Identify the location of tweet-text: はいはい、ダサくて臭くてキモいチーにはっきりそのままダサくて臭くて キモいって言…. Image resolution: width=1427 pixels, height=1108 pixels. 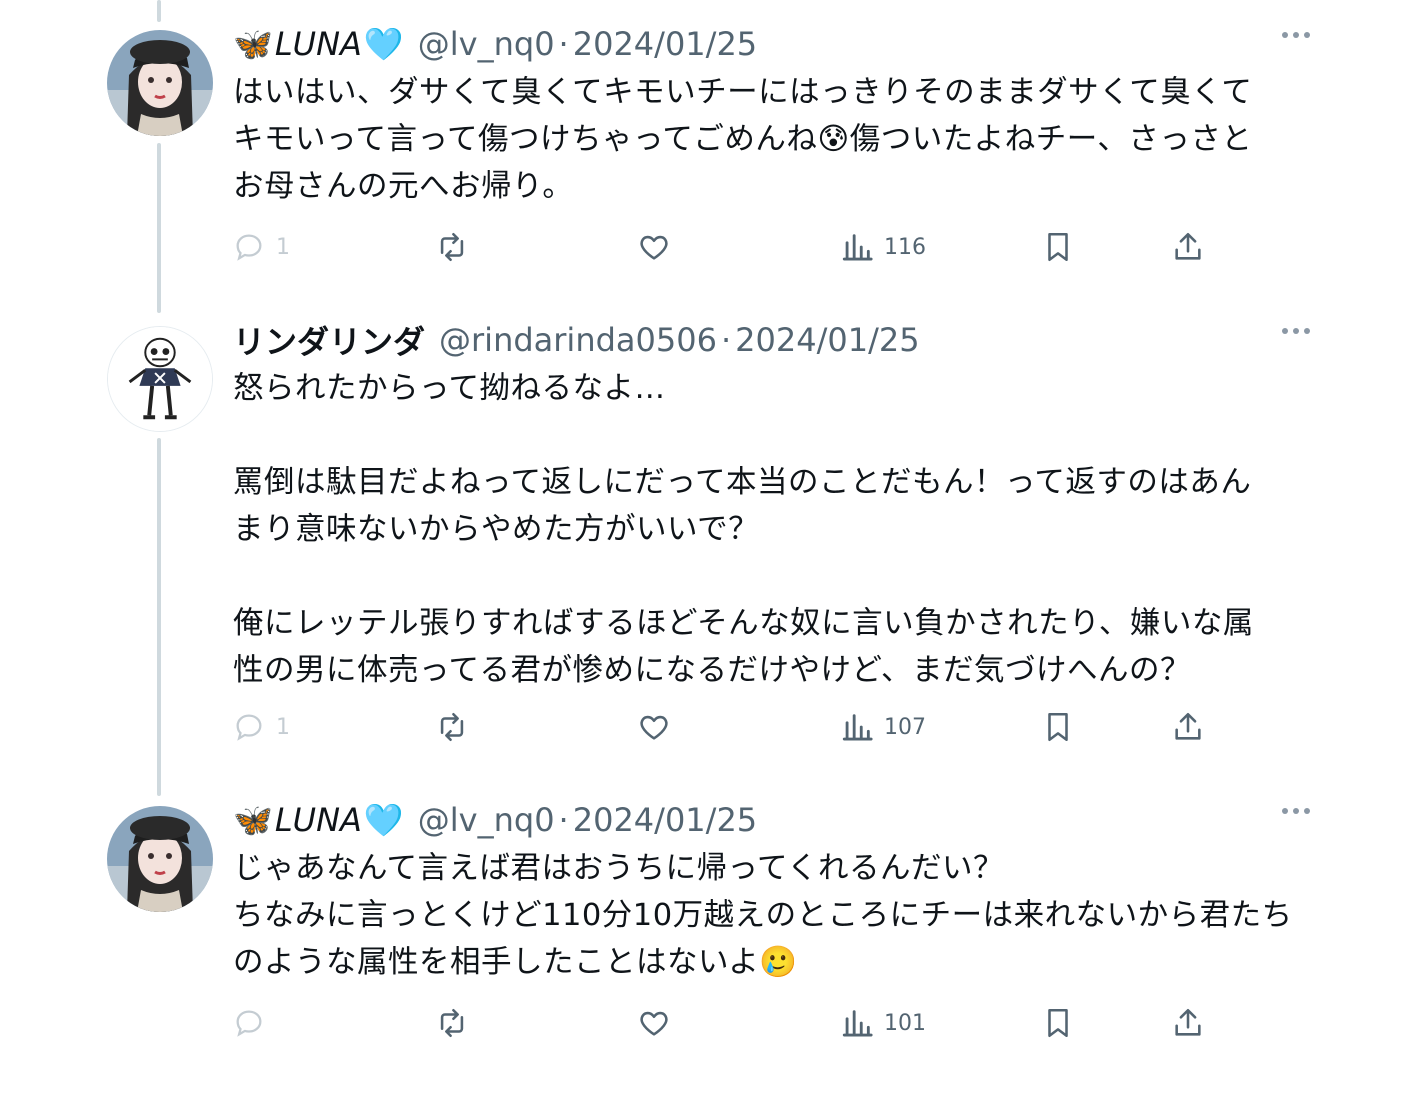
(743, 139).